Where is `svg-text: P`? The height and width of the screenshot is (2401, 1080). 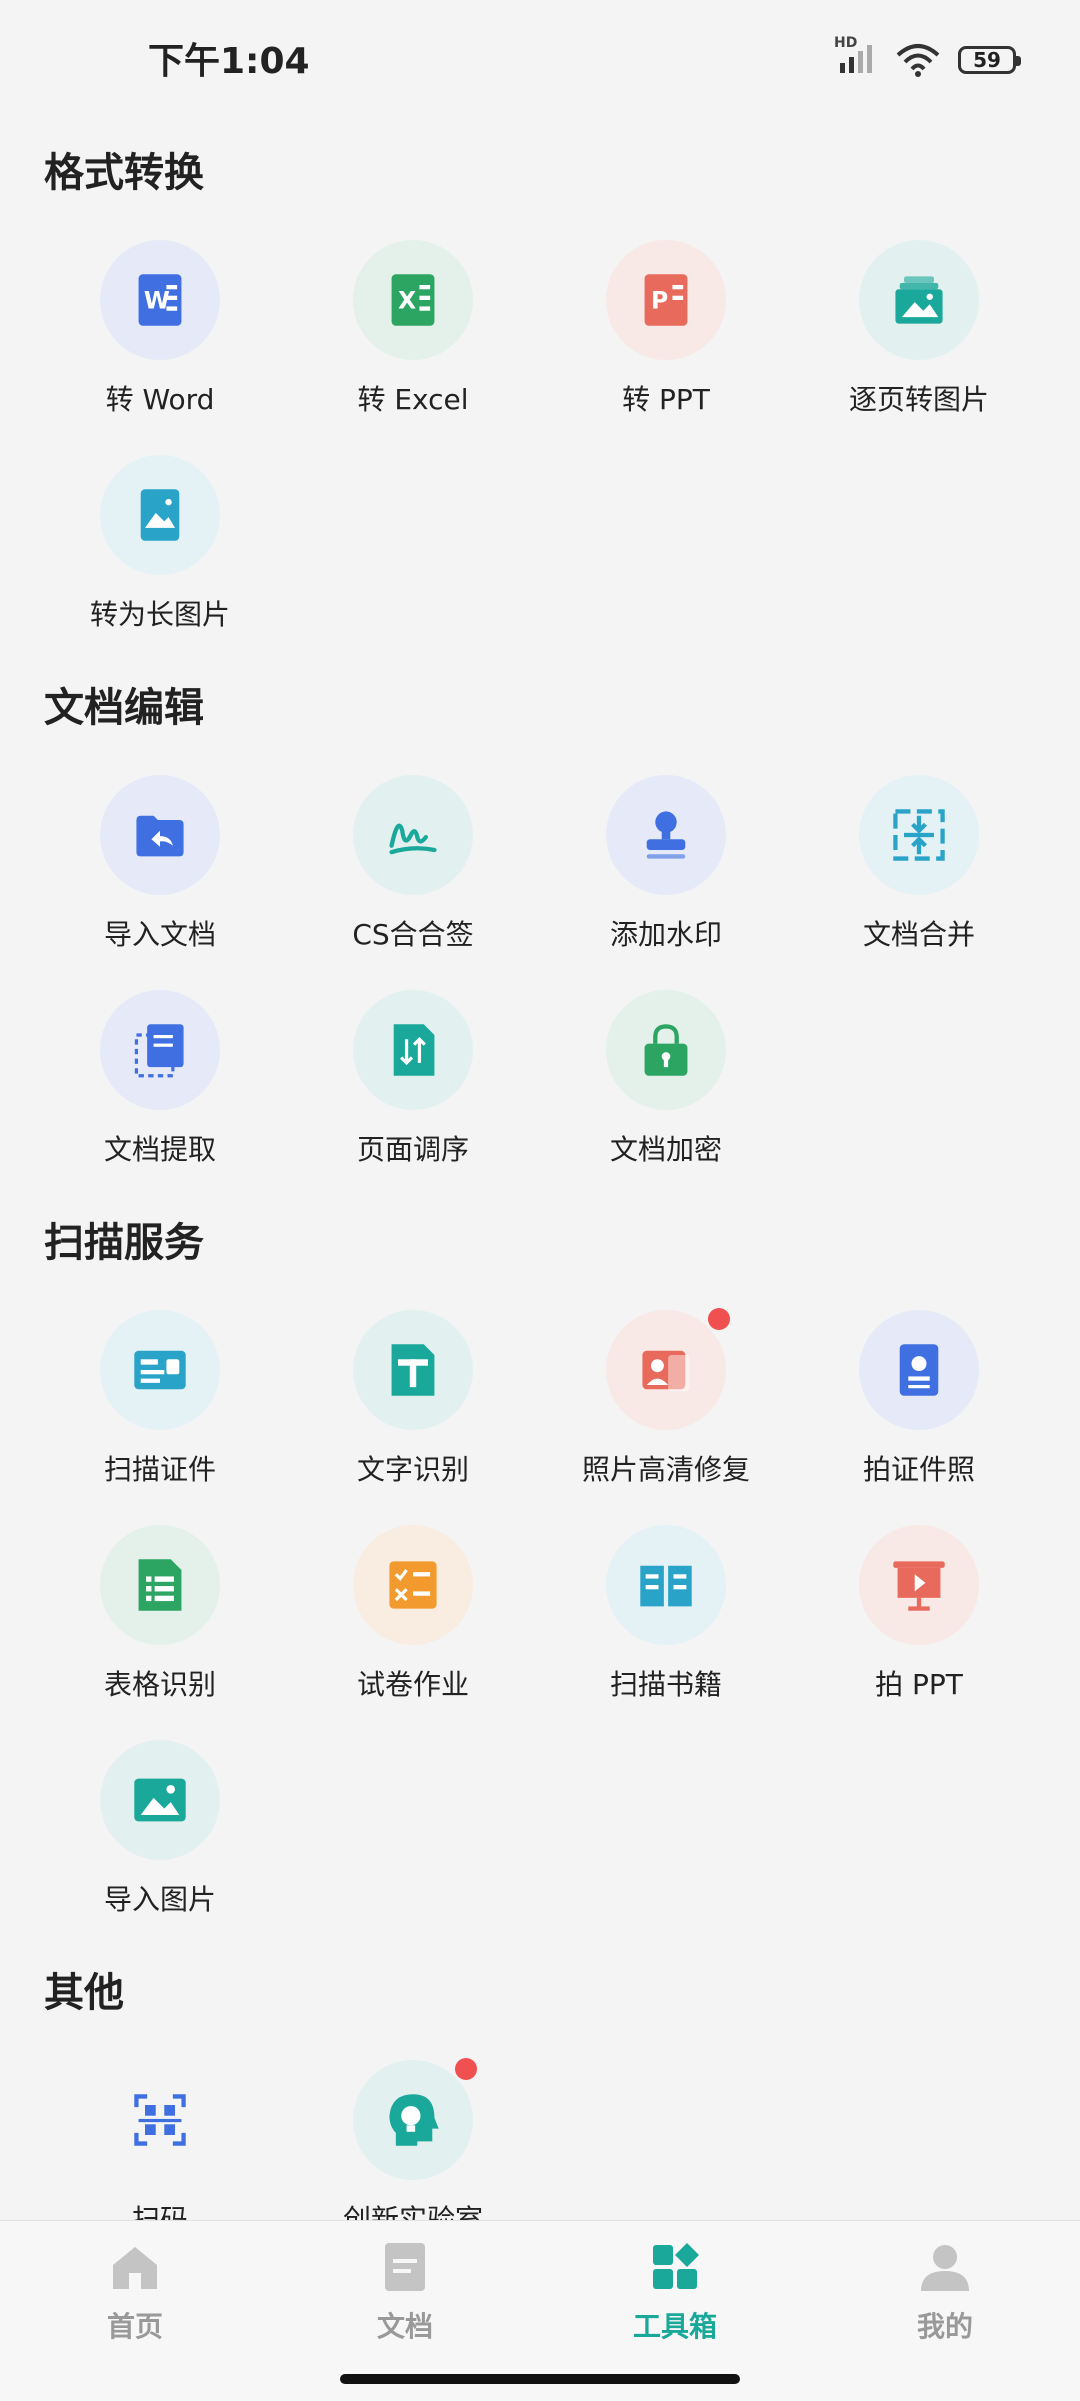
svg-text: P is located at coordinates (659, 301).